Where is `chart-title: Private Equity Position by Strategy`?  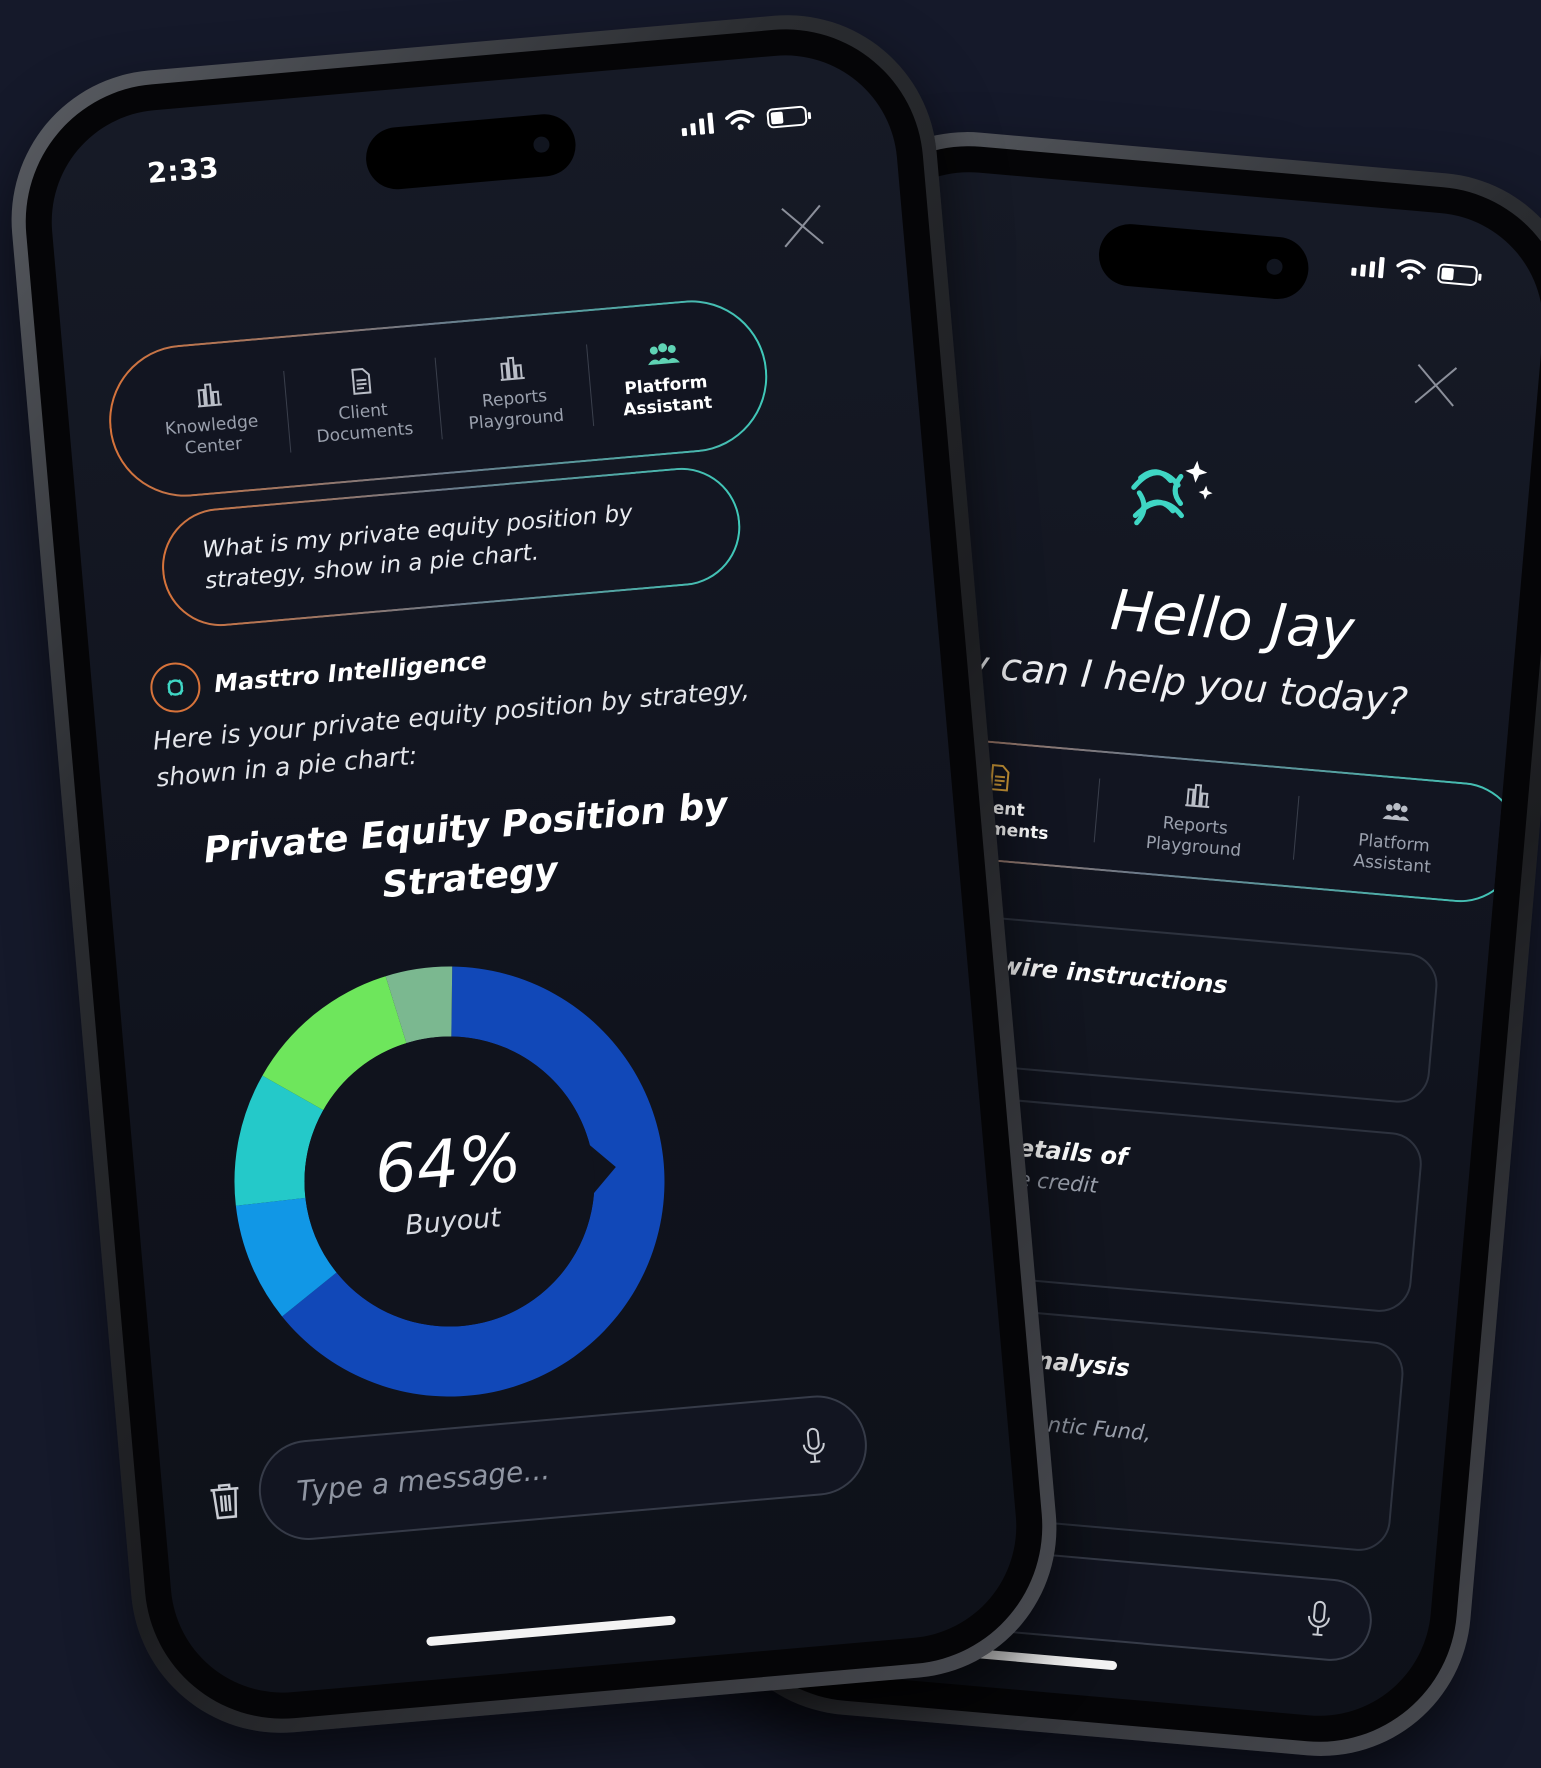 chart-title: Private Equity Position by Strategy is located at coordinates (466, 845).